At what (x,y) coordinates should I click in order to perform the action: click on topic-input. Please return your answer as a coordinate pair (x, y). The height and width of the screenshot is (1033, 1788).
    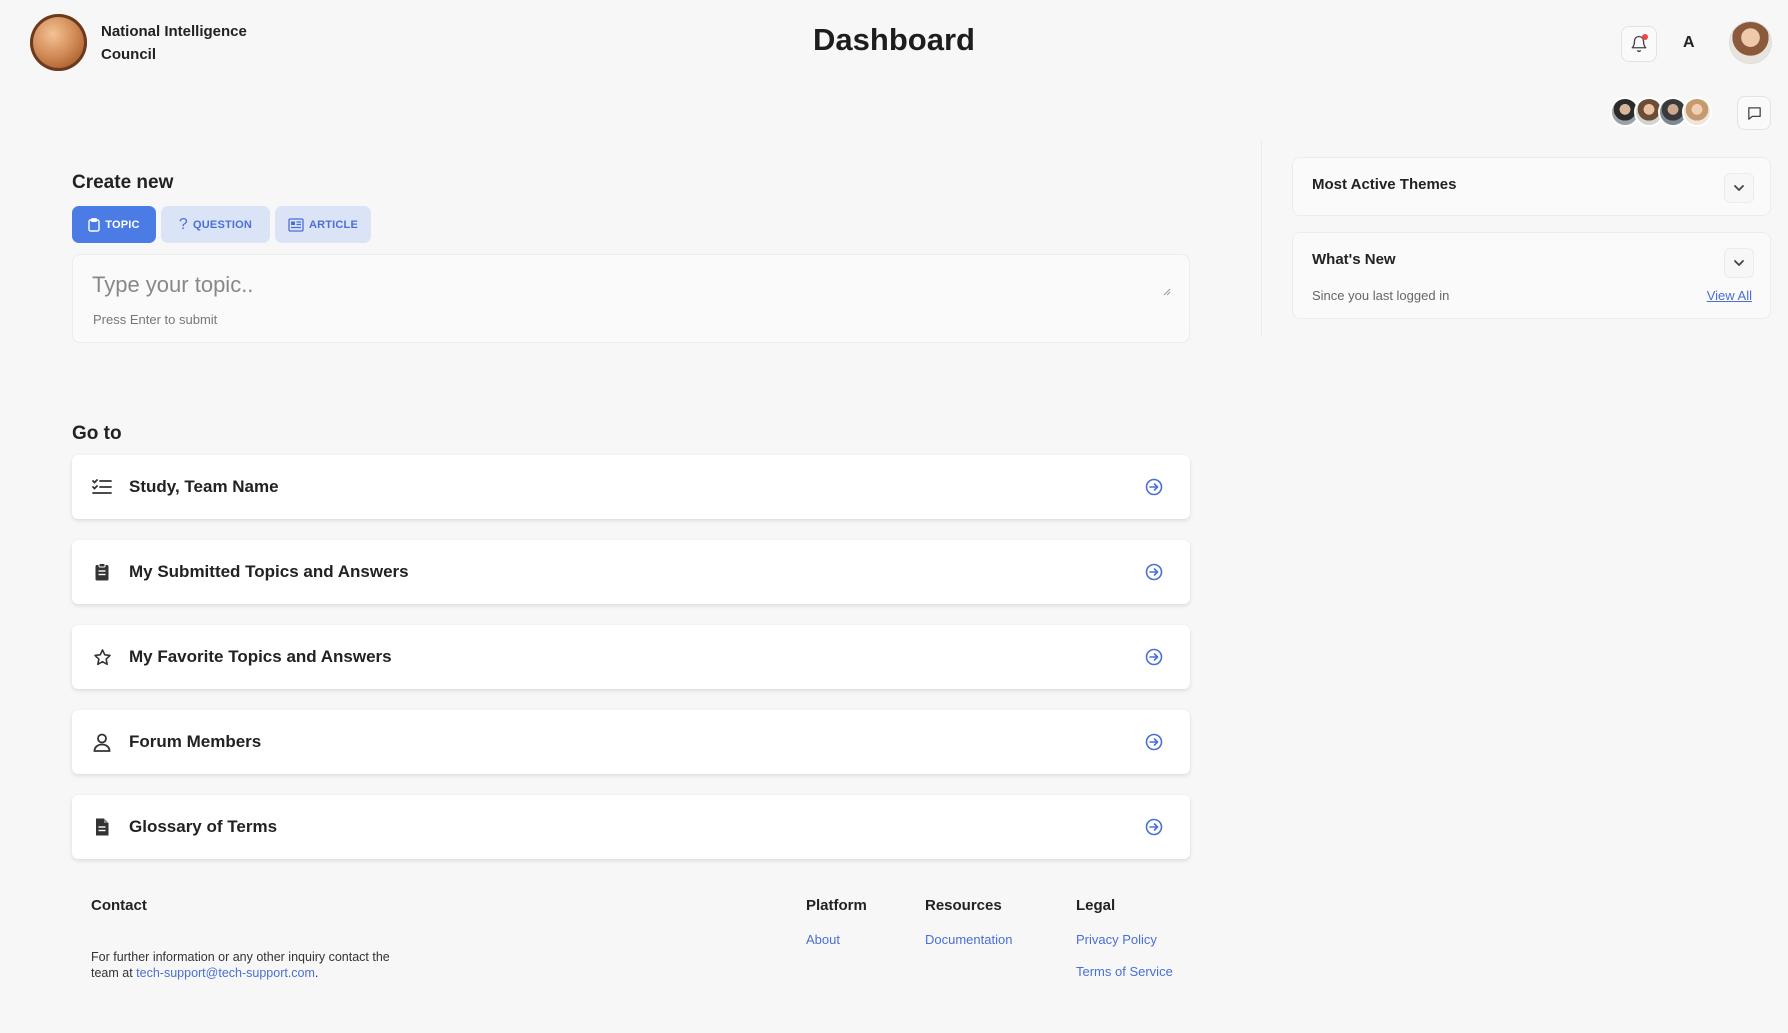
    Looking at the image, I should click on (612, 285).